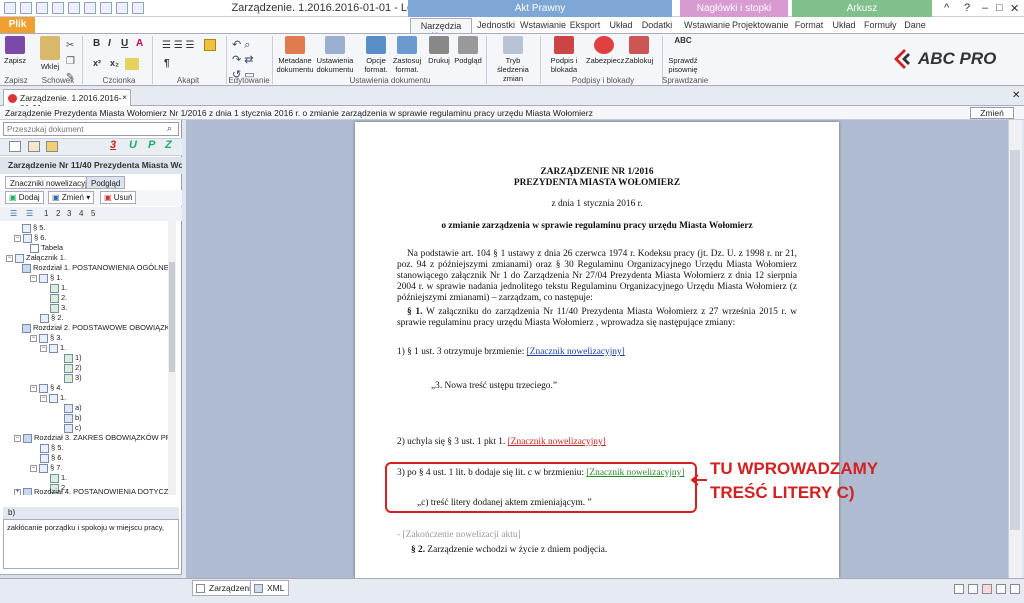  I want to click on level-3: 3, so click(69, 213).